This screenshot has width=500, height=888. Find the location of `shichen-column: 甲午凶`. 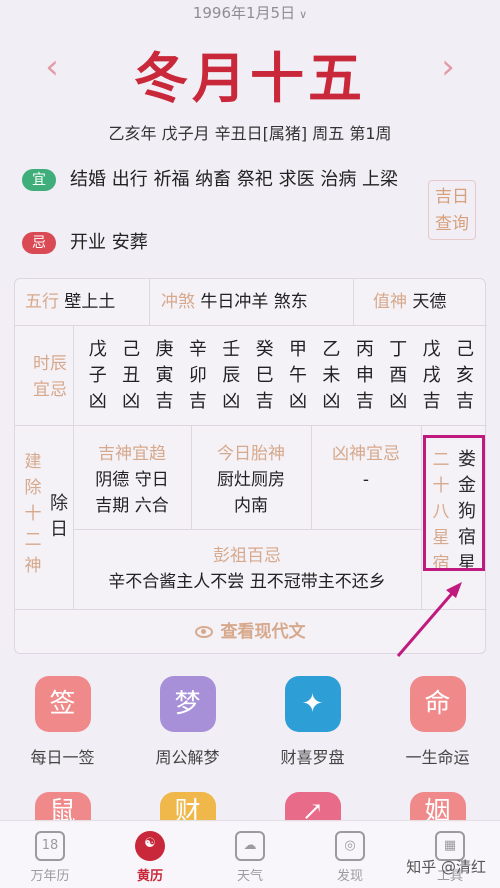

shichen-column: 甲午凶 is located at coordinates (297, 376).